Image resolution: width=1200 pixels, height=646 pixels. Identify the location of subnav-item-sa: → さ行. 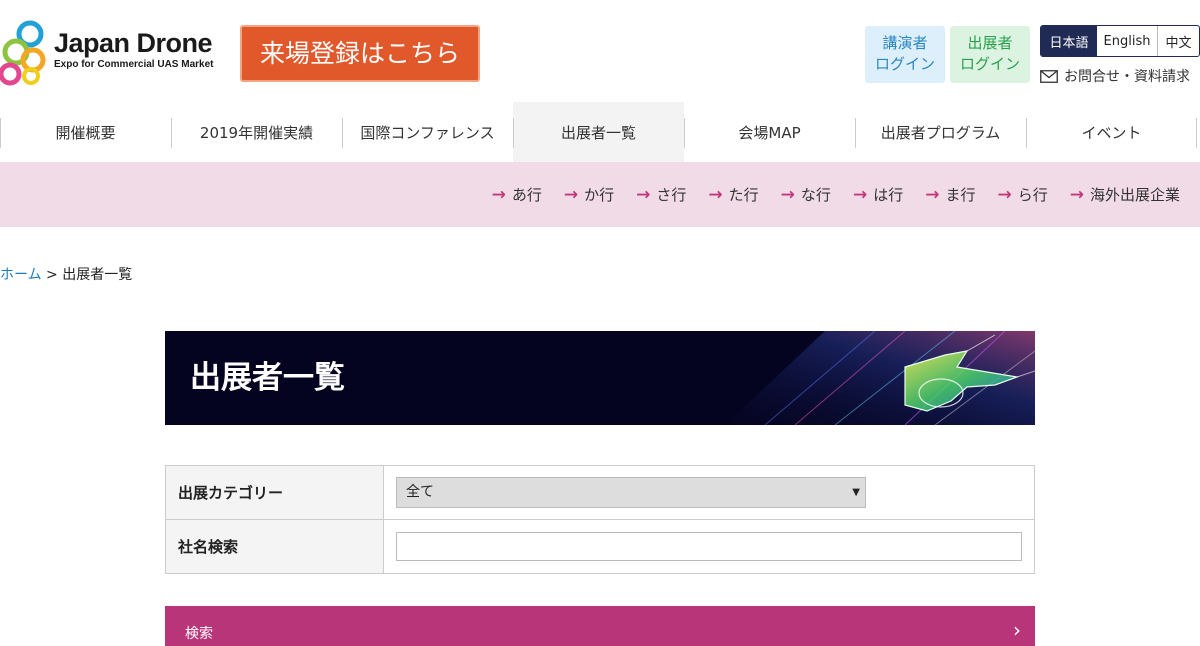
(661, 194).